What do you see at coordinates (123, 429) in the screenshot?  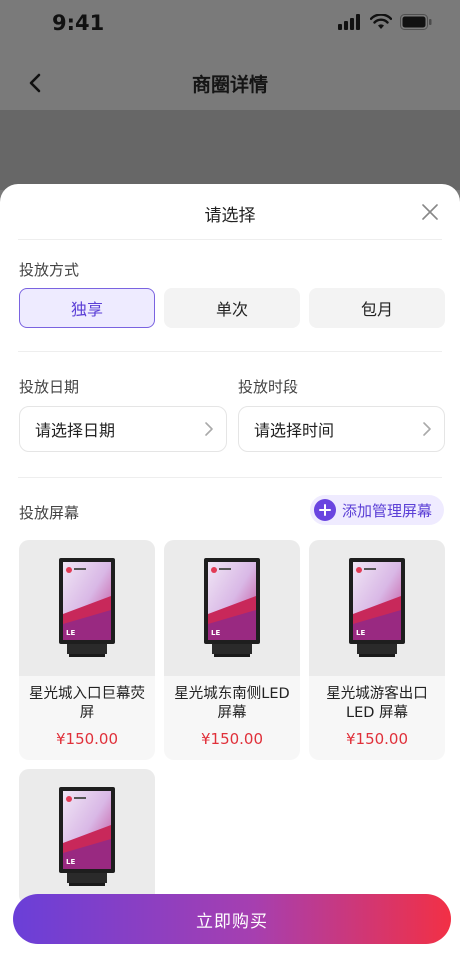 I see `date-select: 请选择日期` at bounding box center [123, 429].